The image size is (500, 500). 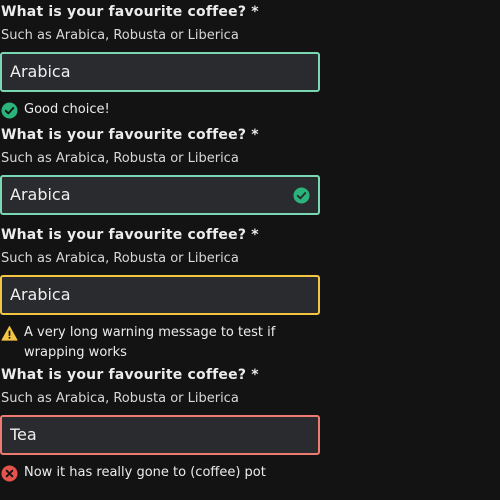 What do you see at coordinates (67, 109) in the screenshot?
I see `message-text: Good choice!` at bounding box center [67, 109].